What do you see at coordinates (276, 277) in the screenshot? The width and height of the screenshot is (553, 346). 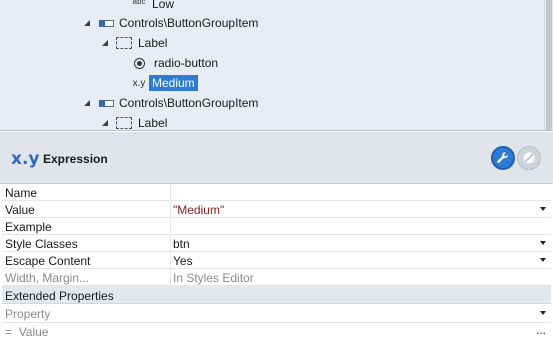 I see `property-row-width-margin: Width, Margin... In Styles Editor` at bounding box center [276, 277].